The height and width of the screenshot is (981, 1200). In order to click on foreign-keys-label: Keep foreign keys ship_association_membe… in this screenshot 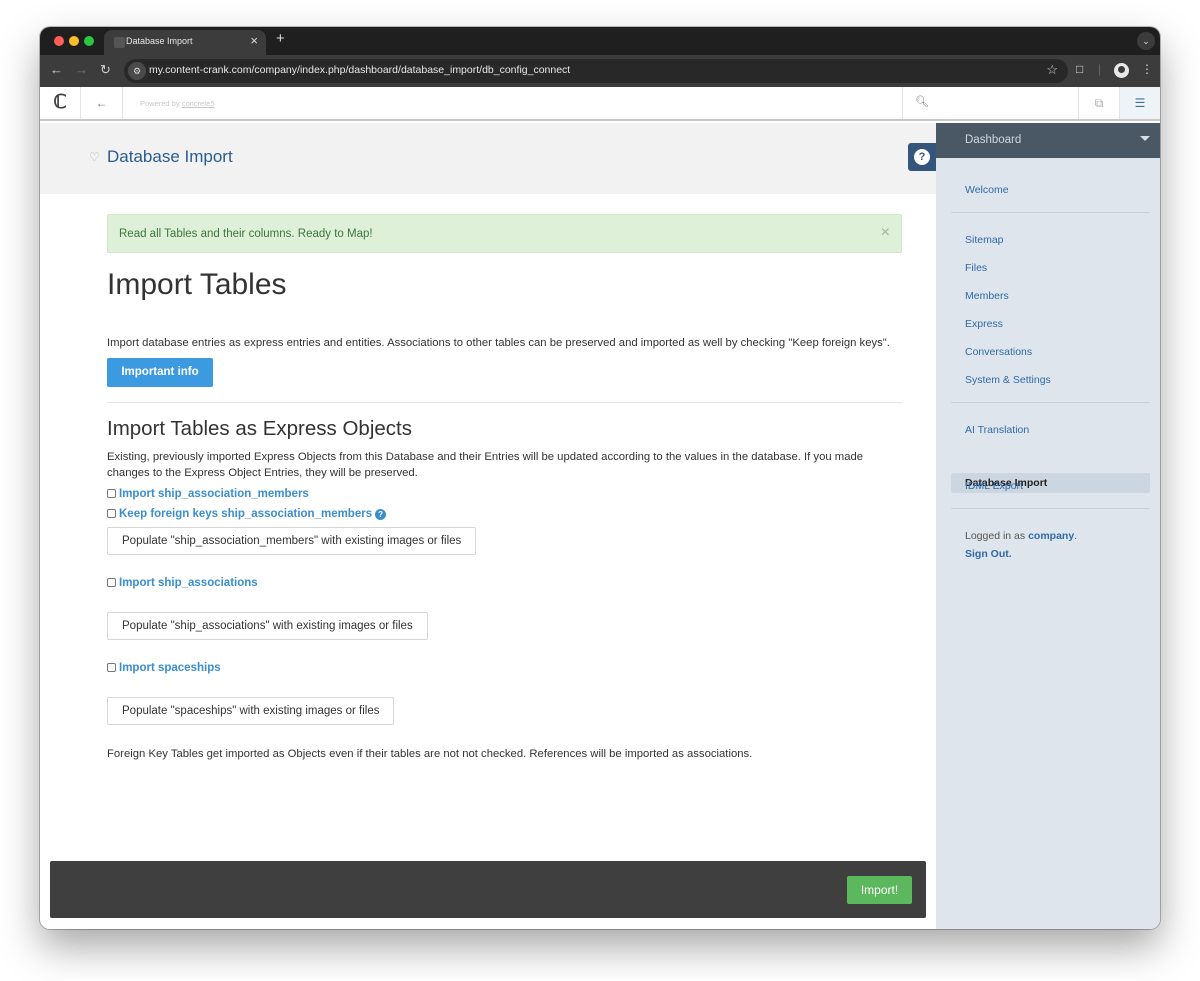, I will do `click(245, 514)`.